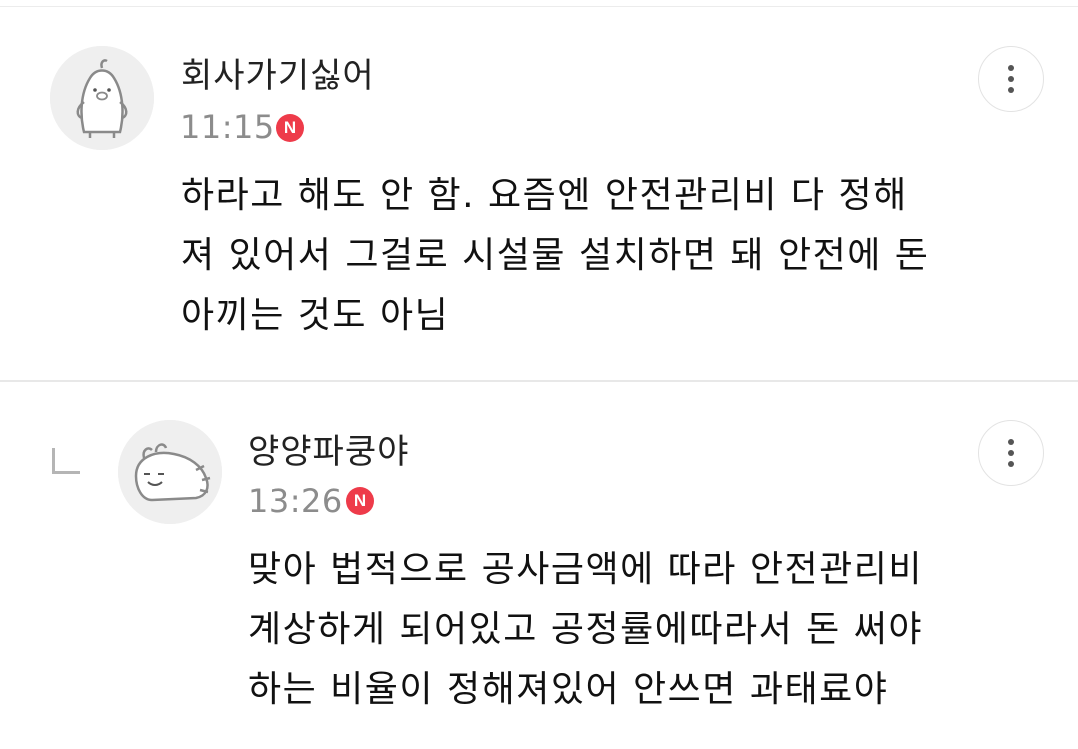 The width and height of the screenshot is (1078, 749). What do you see at coordinates (568, 689) in the screenshot?
I see `comment-body-line: 하는 비율이 정해져있어 안쓰면 과태료야` at bounding box center [568, 689].